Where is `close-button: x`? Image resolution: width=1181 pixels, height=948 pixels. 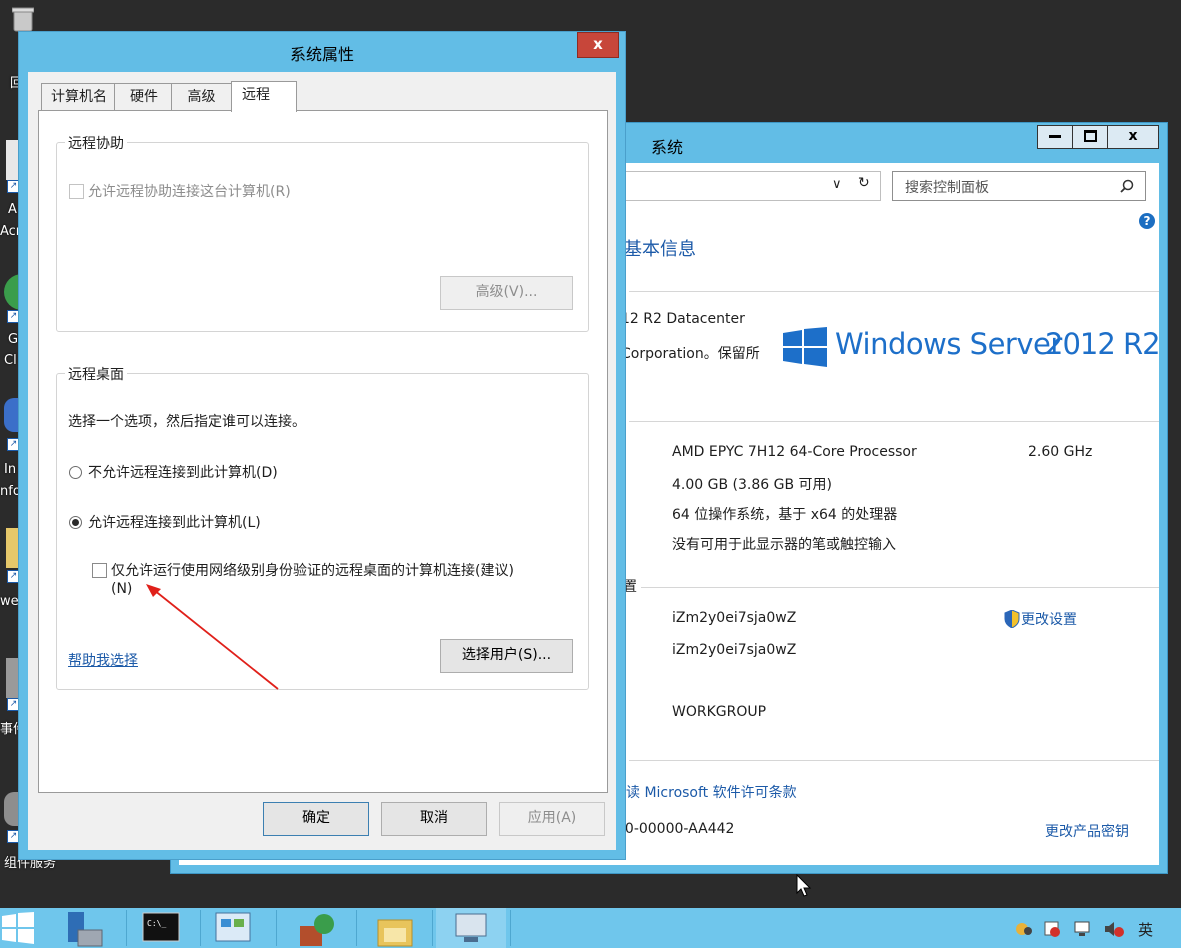 close-button: x is located at coordinates (1133, 137).